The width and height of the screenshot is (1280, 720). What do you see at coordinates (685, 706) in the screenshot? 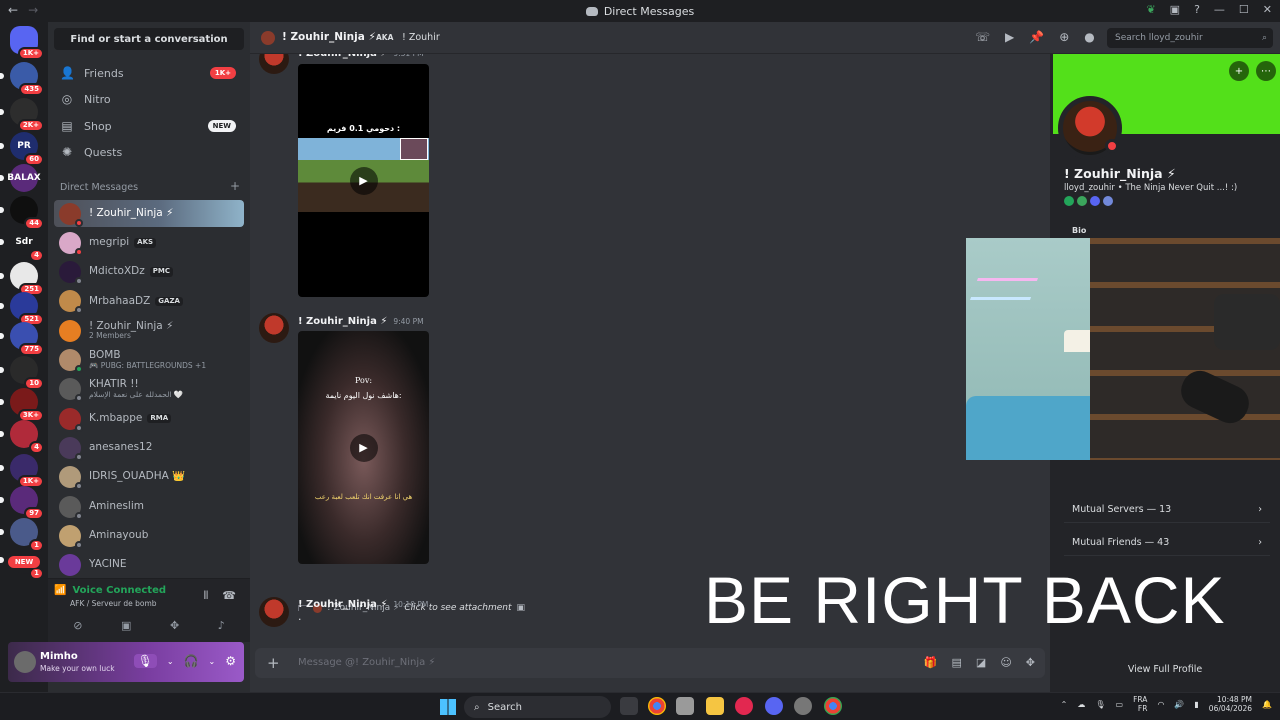
I see `snipping-tool-icon` at bounding box center [685, 706].